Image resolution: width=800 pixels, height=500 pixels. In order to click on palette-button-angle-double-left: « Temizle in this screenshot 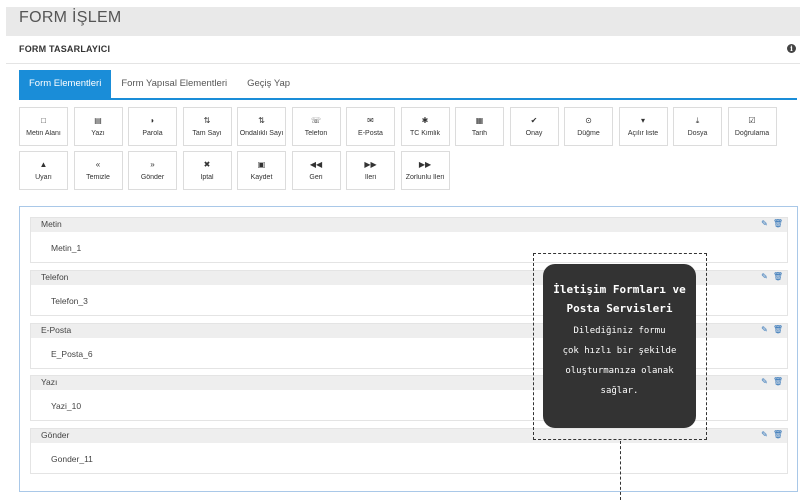, I will do `click(98, 170)`.